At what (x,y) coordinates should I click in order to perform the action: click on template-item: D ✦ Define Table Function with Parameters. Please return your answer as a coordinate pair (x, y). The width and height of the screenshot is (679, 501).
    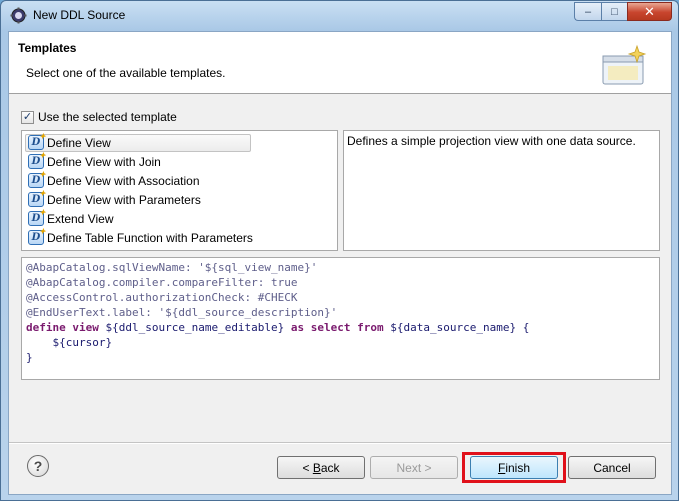
    Looking at the image, I should click on (179, 236).